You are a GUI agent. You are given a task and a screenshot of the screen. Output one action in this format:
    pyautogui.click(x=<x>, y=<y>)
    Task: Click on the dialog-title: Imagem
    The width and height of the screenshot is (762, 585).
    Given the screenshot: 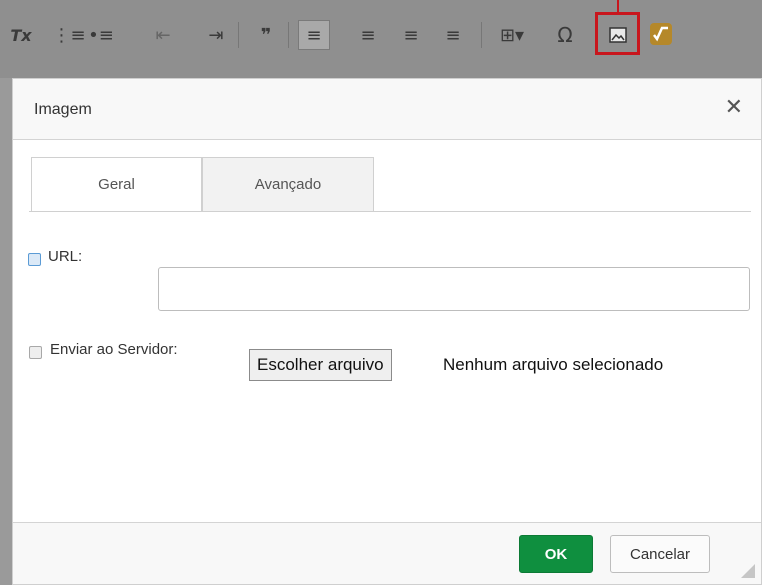 What is the action you would take?
    pyautogui.click(x=63, y=109)
    